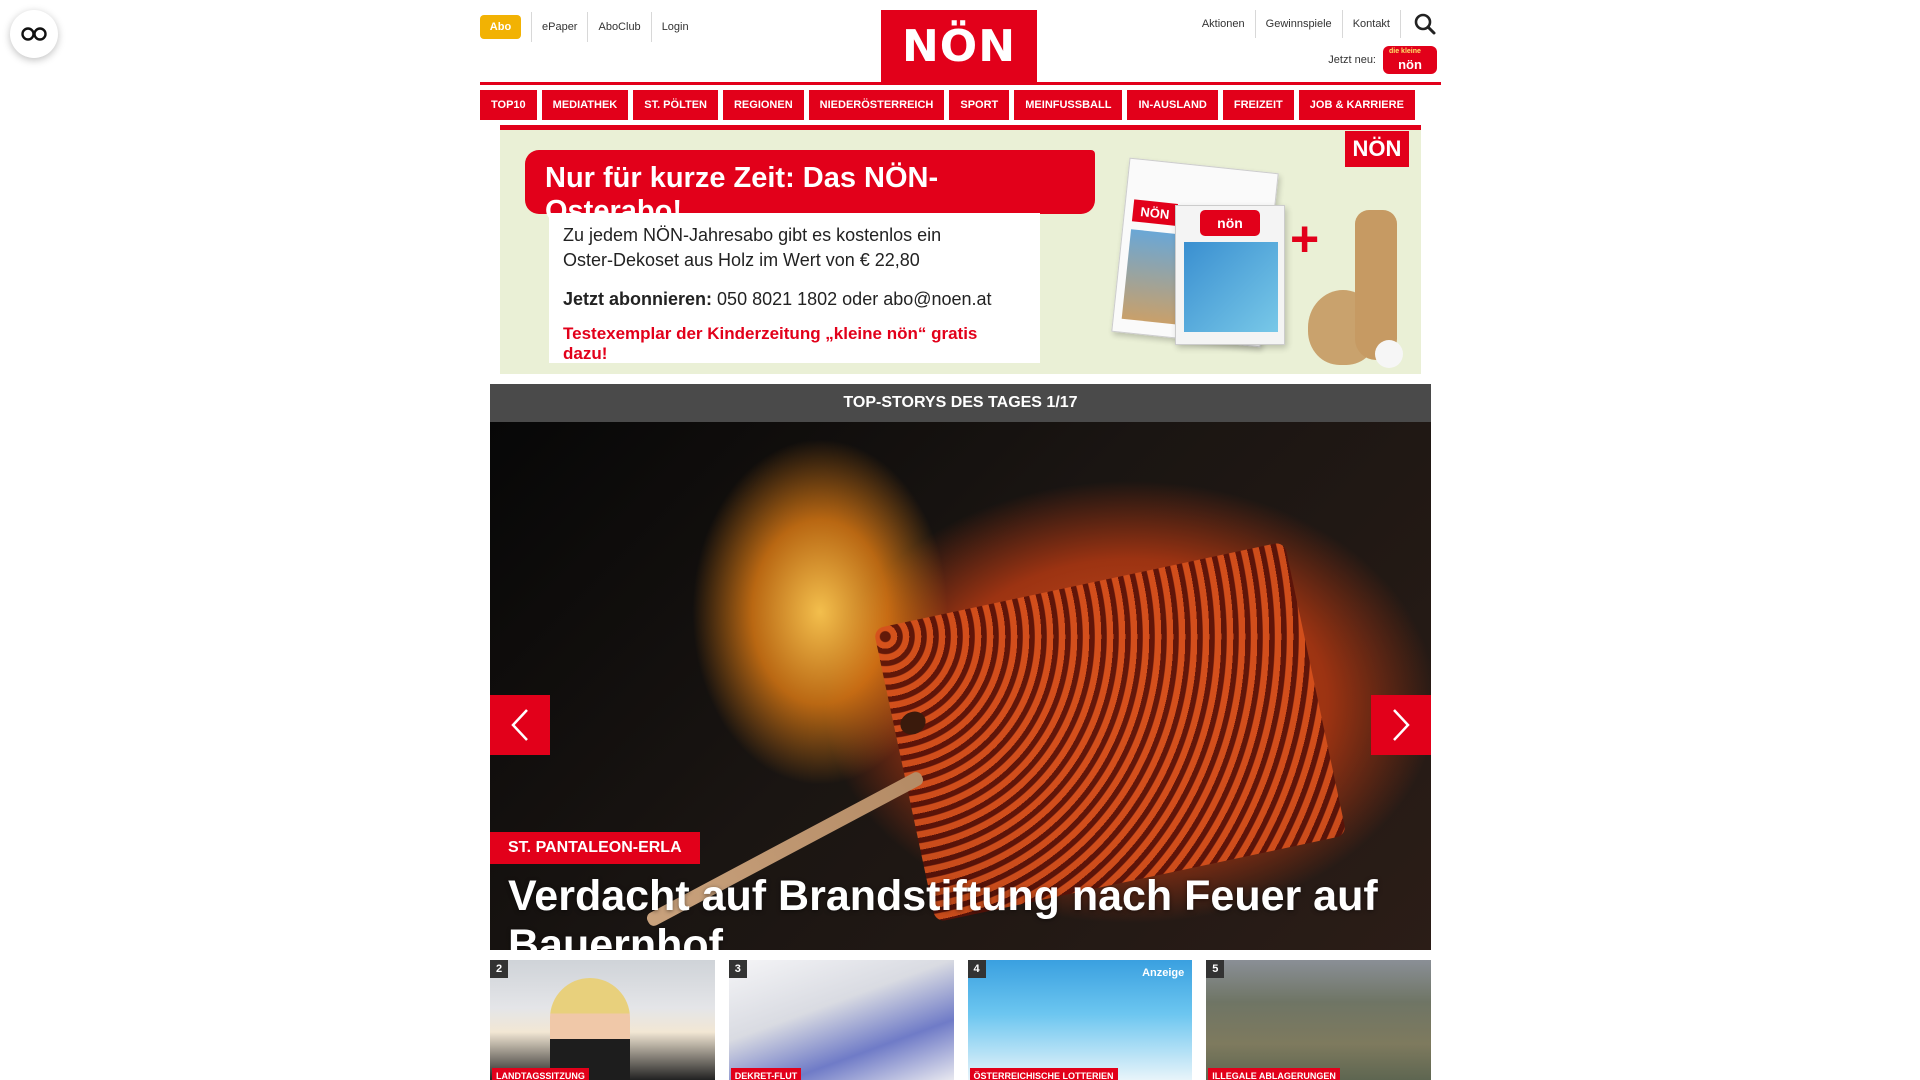 The width and height of the screenshot is (1920, 1080). Describe the element at coordinates (1215, 969) in the screenshot. I see `teaser-number: 5` at that location.